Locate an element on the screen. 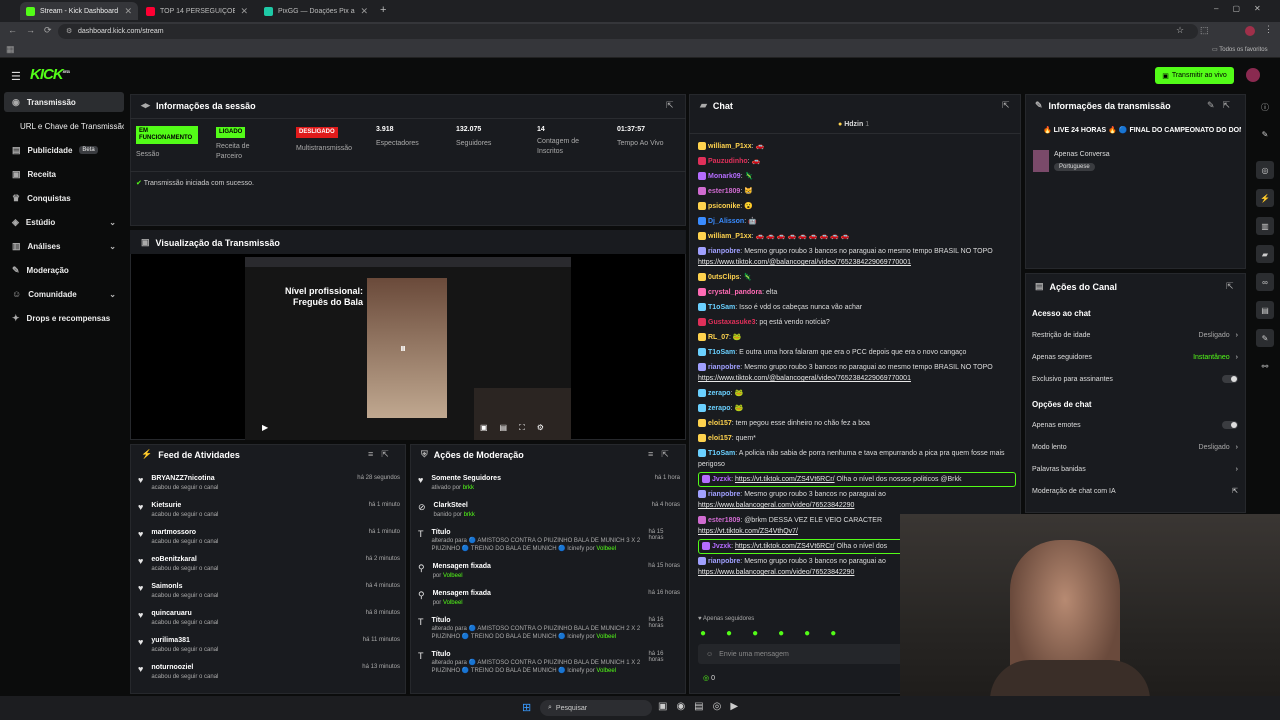 Image resolution: width=1280 pixels, height=720 pixels. star-icon: ☆ is located at coordinates (1180, 30).